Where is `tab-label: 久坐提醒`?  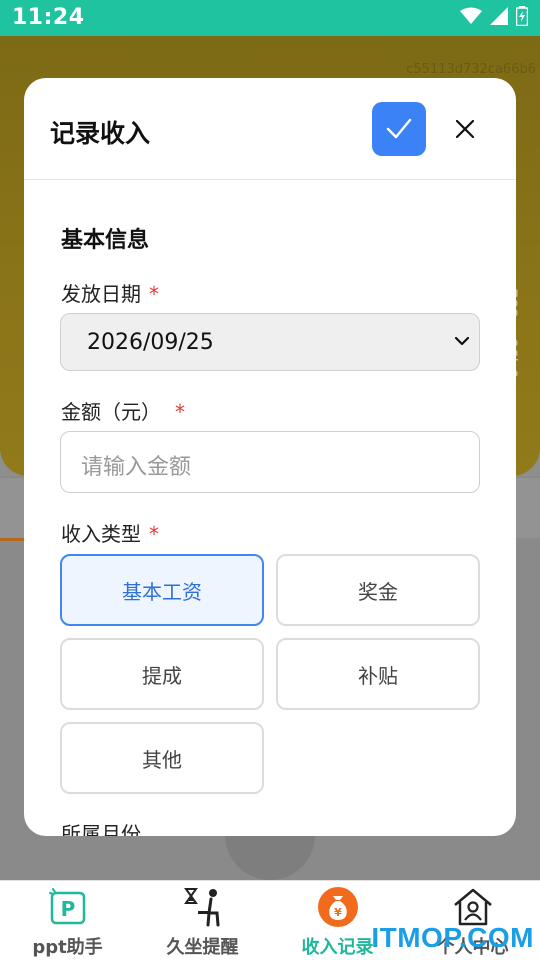 tab-label: 久坐提醒 is located at coordinates (202, 947).